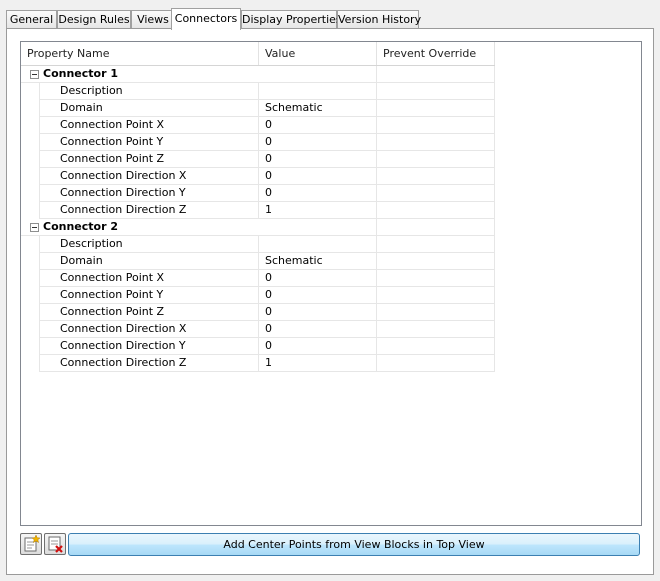 The image size is (660, 581). What do you see at coordinates (140, 53) in the screenshot?
I see `column-header-property-name: Property Name` at bounding box center [140, 53].